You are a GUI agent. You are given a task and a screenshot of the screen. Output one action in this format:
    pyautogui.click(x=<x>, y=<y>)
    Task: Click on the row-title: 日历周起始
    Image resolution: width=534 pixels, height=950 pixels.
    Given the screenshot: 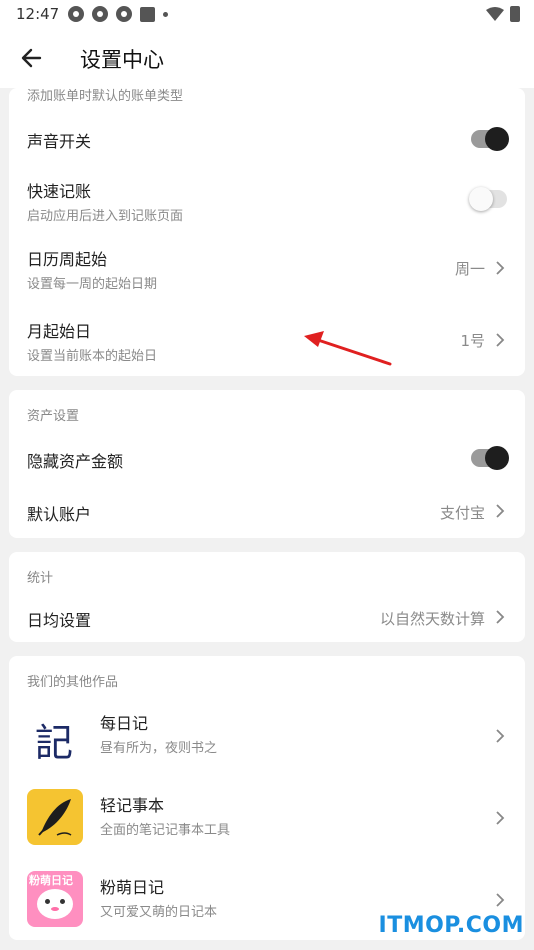 What is the action you would take?
    pyautogui.click(x=67, y=259)
    